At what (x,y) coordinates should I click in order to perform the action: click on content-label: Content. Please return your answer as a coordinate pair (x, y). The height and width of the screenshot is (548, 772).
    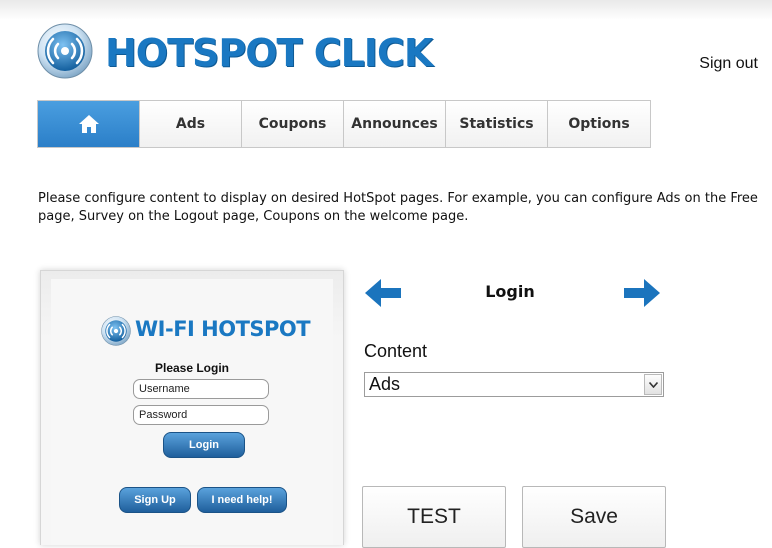
    Looking at the image, I should click on (396, 351).